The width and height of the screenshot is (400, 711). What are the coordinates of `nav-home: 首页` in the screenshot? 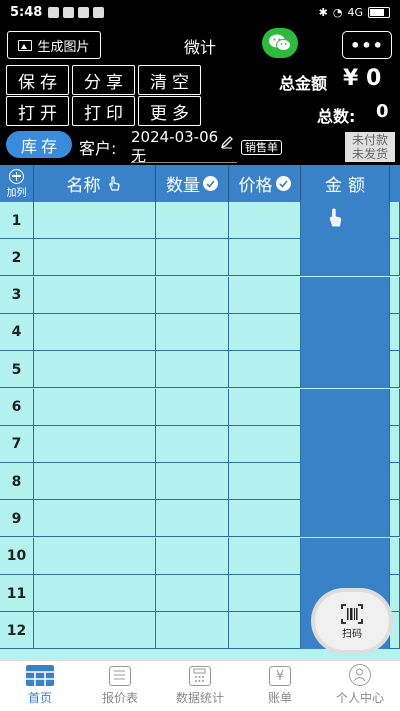 It's located at (40, 686).